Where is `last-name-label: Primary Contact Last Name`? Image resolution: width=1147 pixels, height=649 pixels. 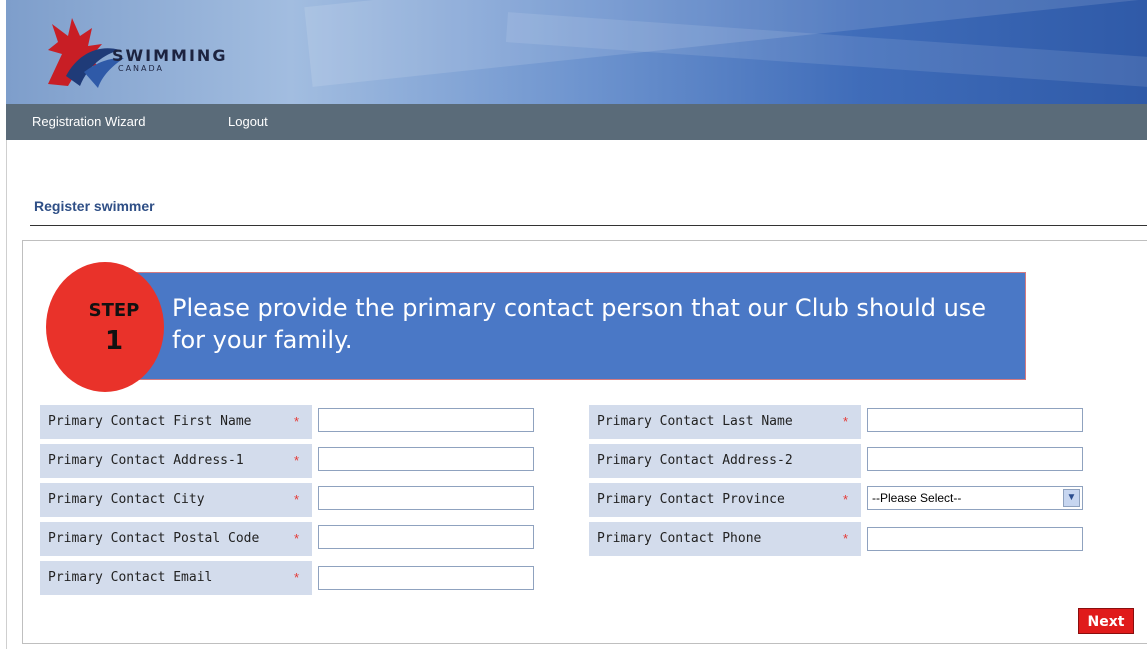
last-name-label: Primary Contact Last Name is located at coordinates (725, 422).